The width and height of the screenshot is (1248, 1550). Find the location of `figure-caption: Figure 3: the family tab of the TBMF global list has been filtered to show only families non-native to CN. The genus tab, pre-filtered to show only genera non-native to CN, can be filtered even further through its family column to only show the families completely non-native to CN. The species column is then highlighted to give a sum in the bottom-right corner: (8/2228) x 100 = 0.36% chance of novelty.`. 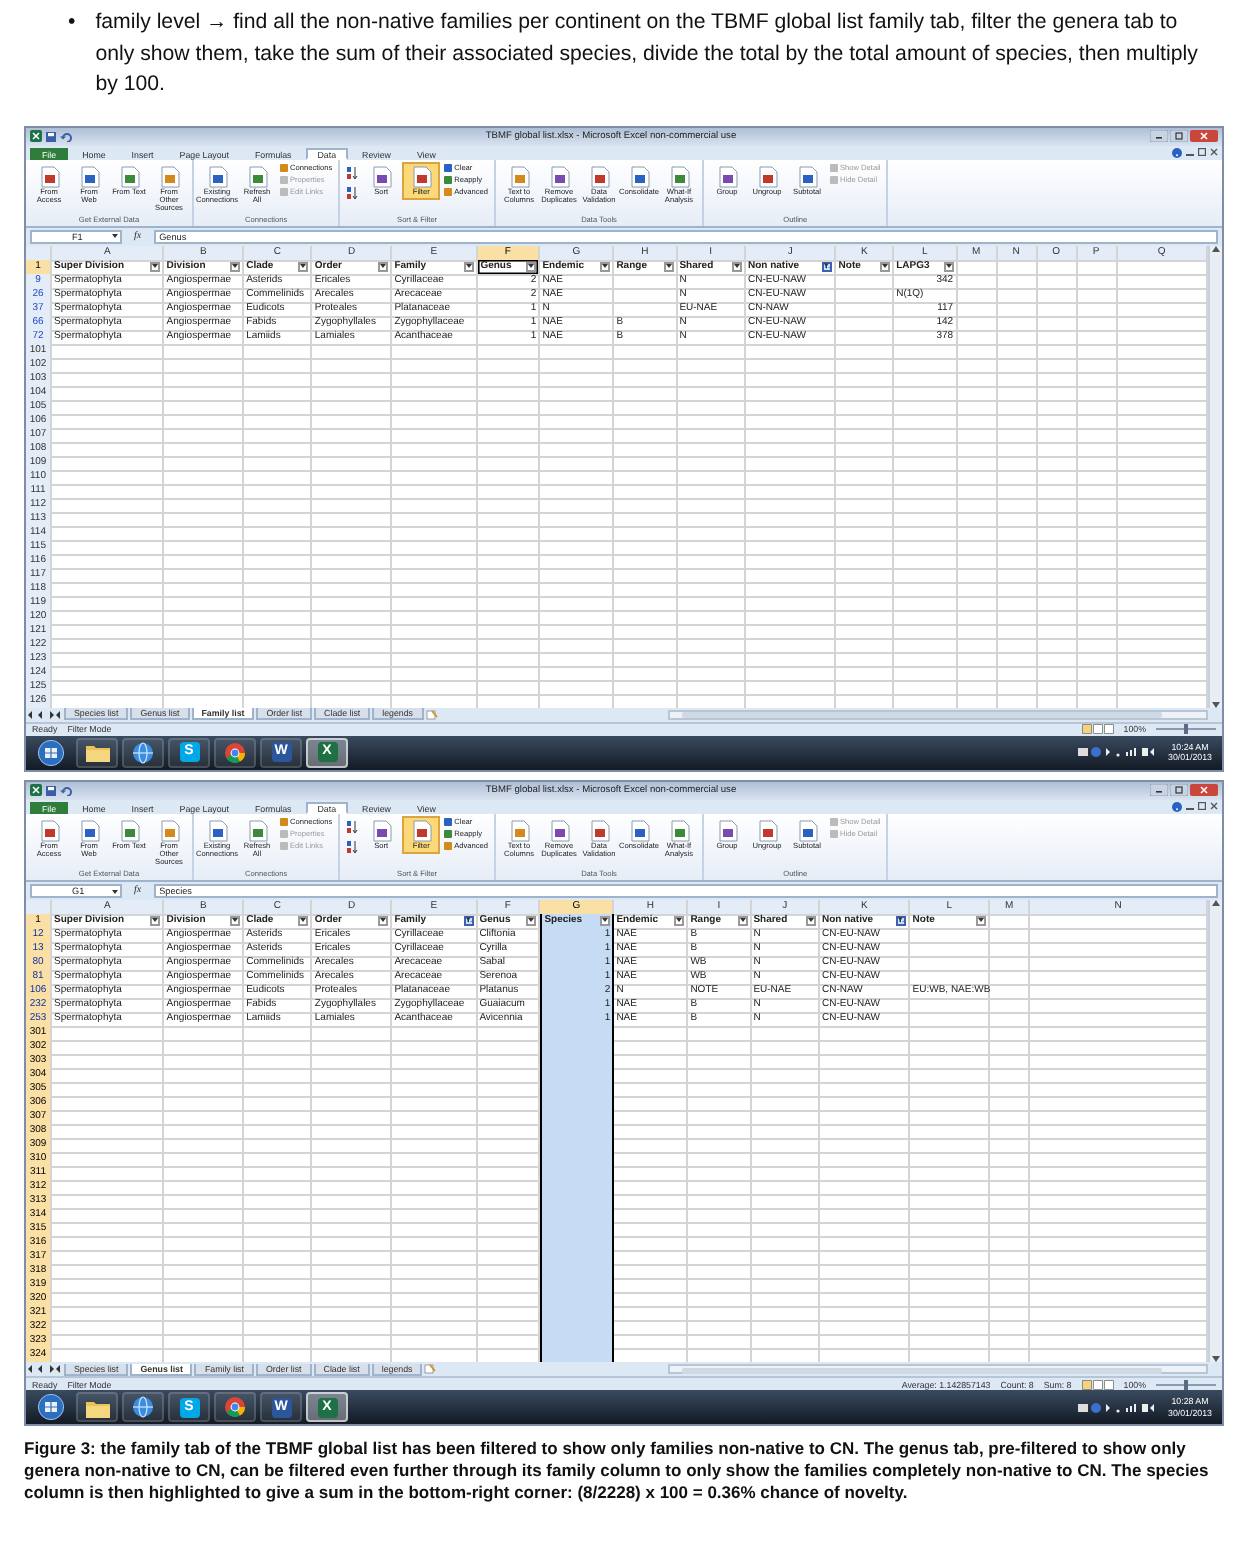

figure-caption: Figure 3: the family tab of the TBMF global list has been filtered to show only families non-native to CN. The genus tab, pre-filtered to show only genera non-native to CN, can be filtered even further through its family column to only show the families completely non-native to CN. The species column is then highlighted to give a sum in the bottom-right corner: (8/2228) x 100 = 0.36% chance of novelty. is located at coordinates (617, 1472).